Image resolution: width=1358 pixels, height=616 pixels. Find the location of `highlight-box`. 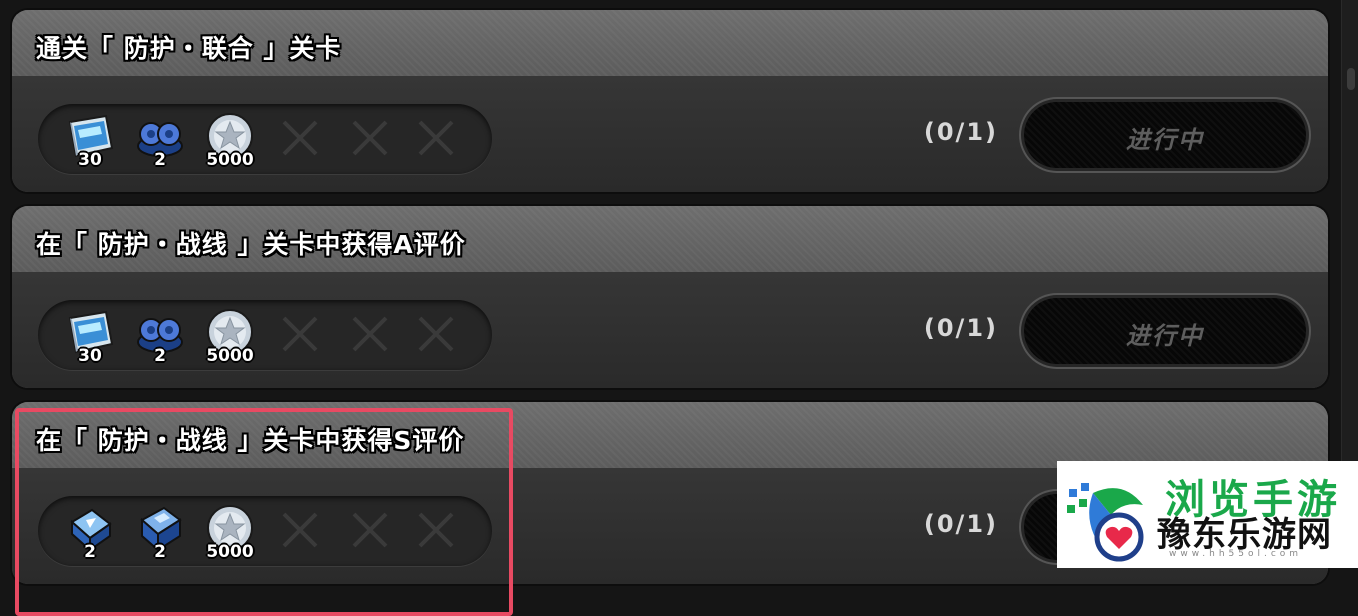

highlight-box is located at coordinates (264, 512).